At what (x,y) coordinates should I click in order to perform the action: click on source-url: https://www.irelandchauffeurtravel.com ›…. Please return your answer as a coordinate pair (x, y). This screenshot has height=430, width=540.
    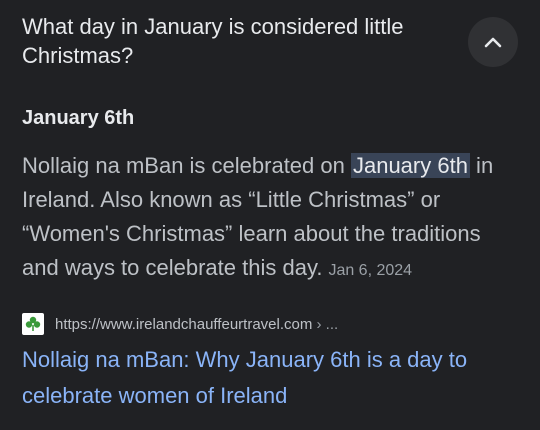
    Looking at the image, I should click on (196, 324).